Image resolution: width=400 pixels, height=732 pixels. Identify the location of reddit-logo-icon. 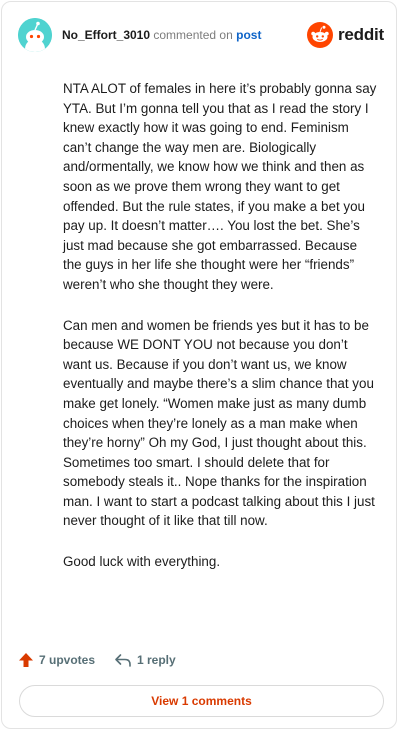
(319, 35).